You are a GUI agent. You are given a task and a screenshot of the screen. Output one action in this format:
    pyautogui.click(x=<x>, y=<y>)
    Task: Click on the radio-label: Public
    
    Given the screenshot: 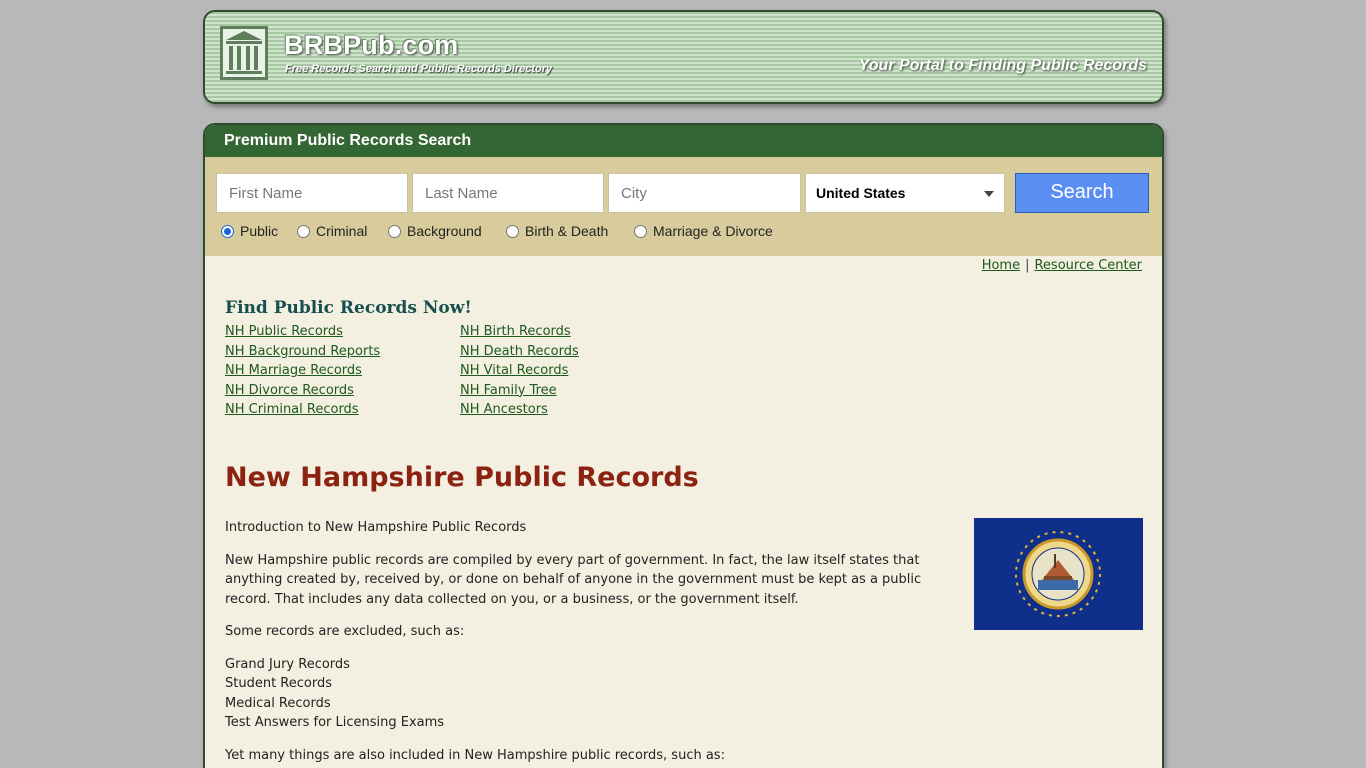 What is the action you would take?
    pyautogui.click(x=259, y=231)
    